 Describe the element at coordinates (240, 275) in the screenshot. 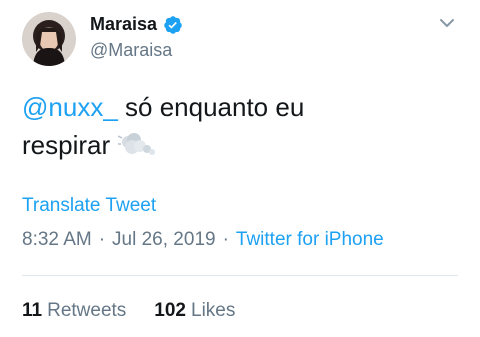

I see `divider` at that location.